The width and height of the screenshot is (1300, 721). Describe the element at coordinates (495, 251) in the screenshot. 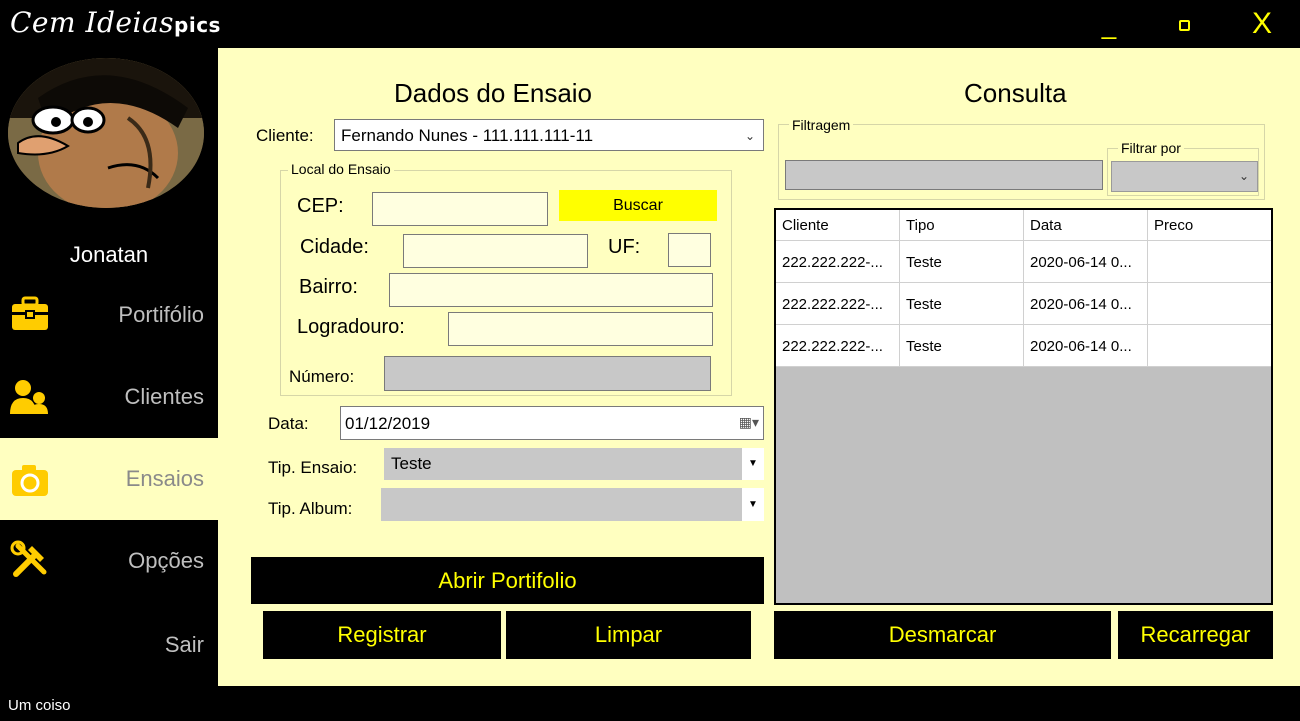

I see `cidade-input` at that location.